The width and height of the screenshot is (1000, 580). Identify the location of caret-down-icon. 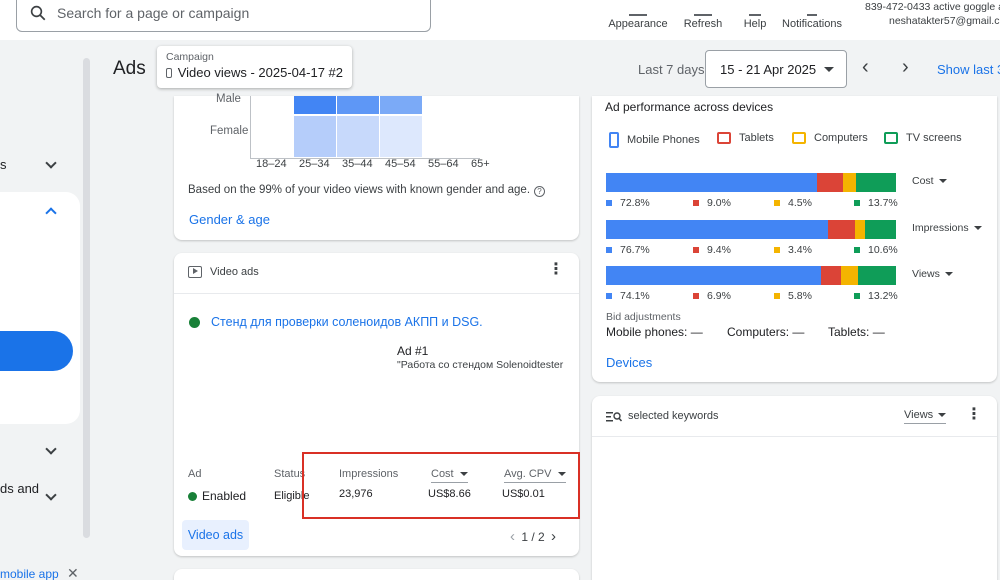
(942, 415).